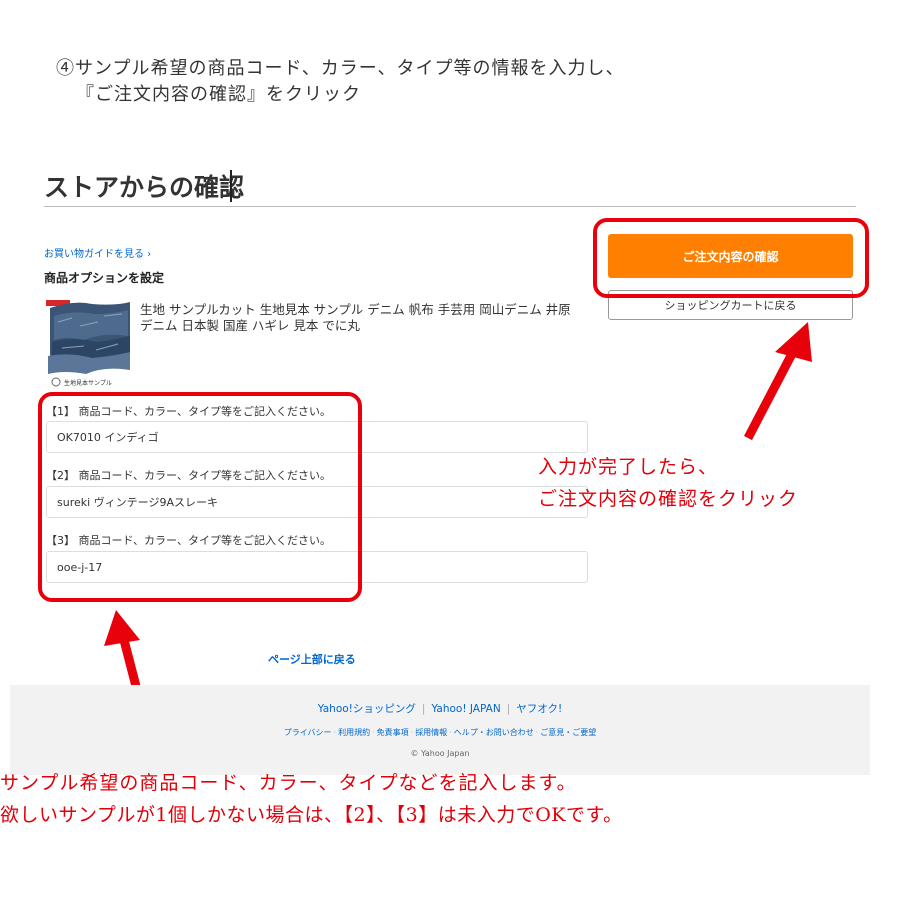 The image size is (900, 900). What do you see at coordinates (778, 381) in the screenshot?
I see `arrow-up-right-icon` at bounding box center [778, 381].